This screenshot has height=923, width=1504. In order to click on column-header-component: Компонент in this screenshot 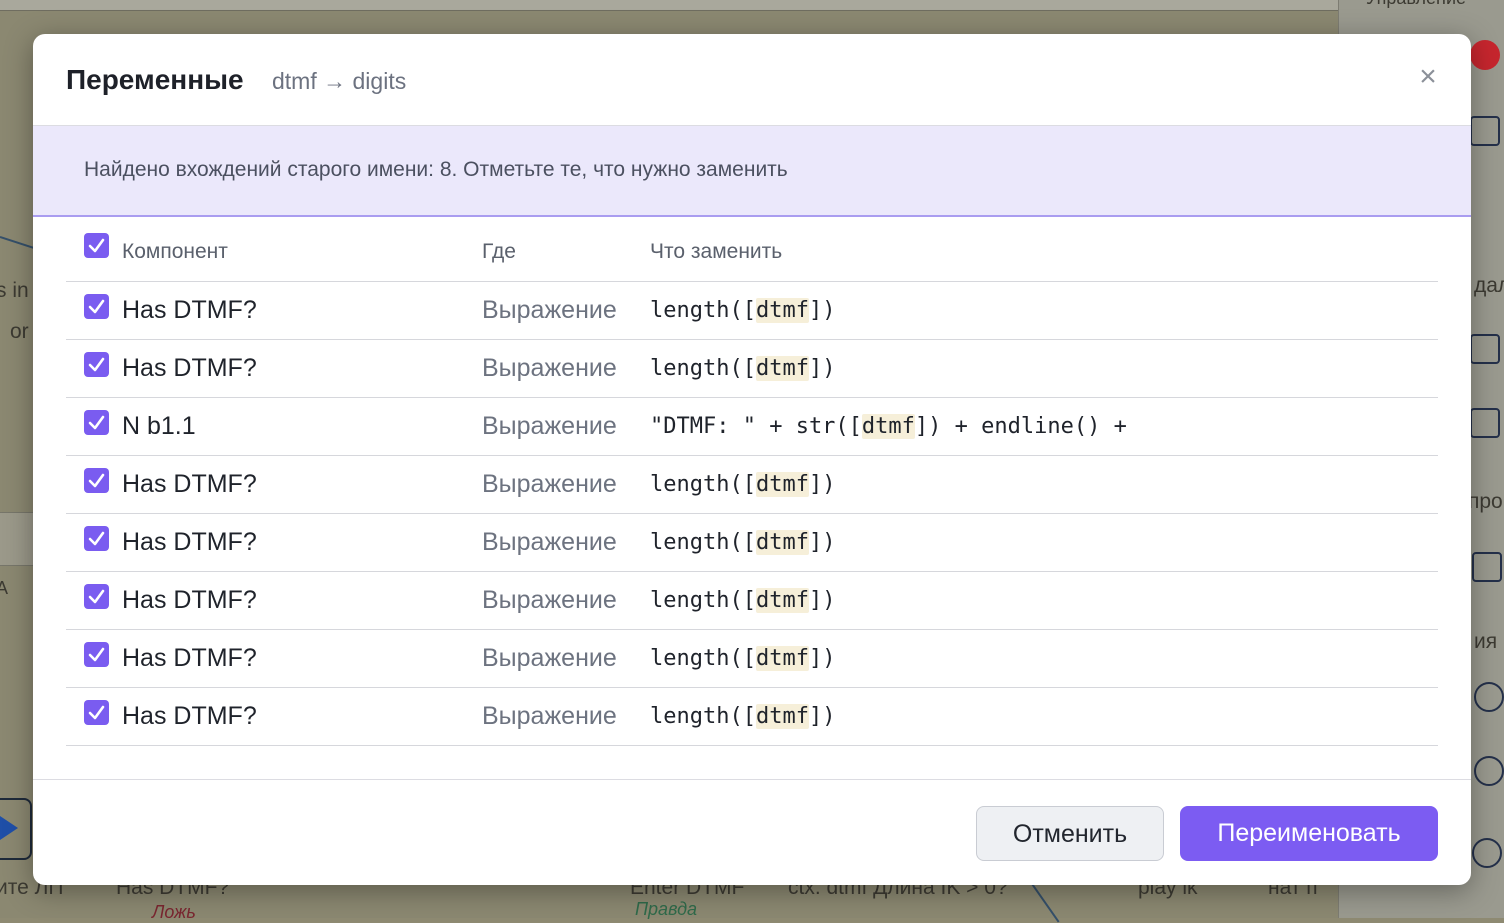, I will do `click(175, 251)`.